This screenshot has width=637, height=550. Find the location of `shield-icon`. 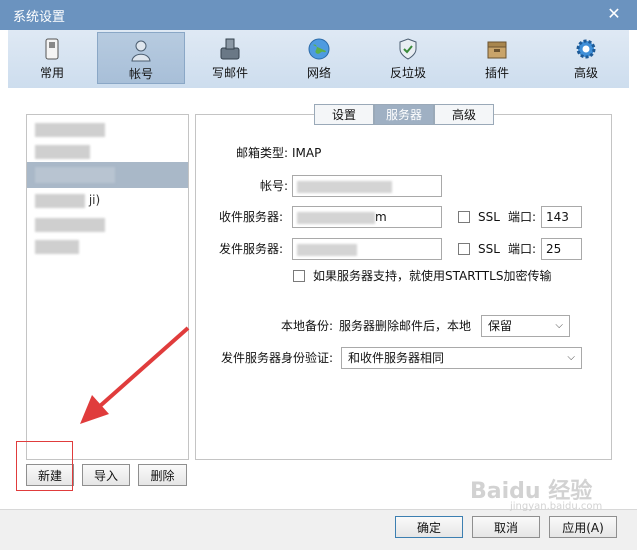

shield-icon is located at coordinates (408, 49).